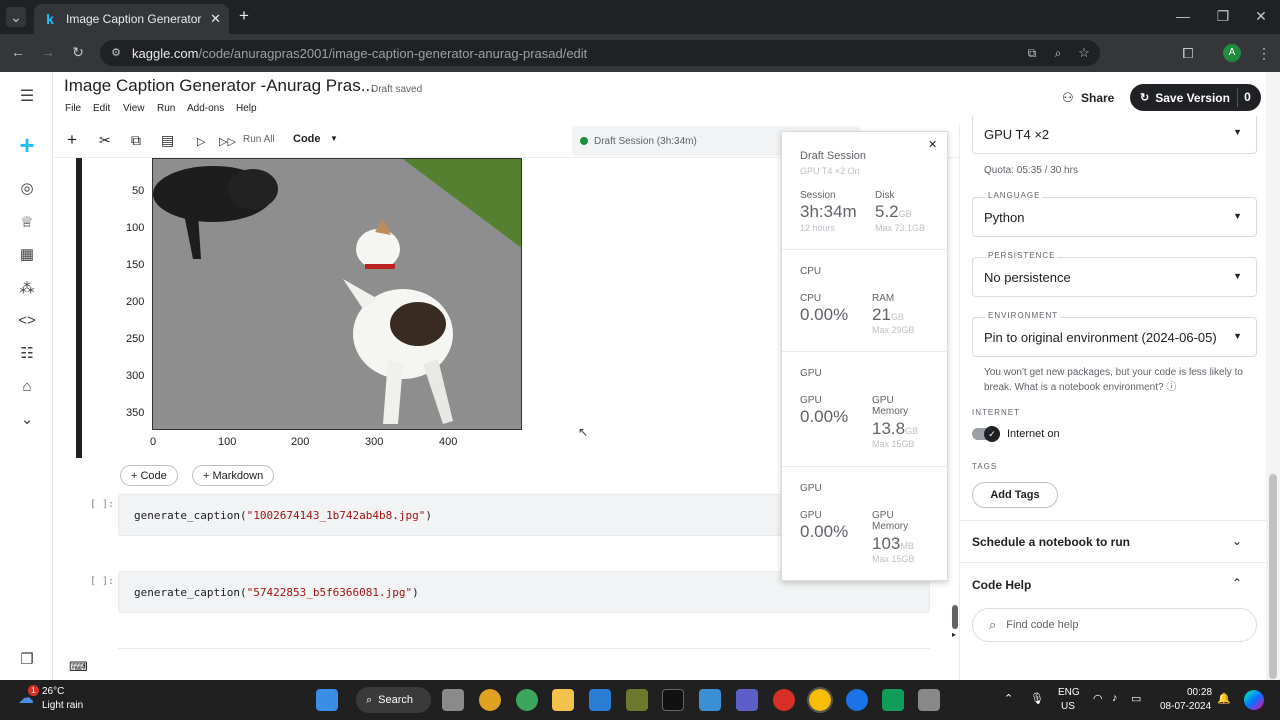 This screenshot has width=1280, height=720. I want to click on cell-type-caret-icon: ▼, so click(334, 138).